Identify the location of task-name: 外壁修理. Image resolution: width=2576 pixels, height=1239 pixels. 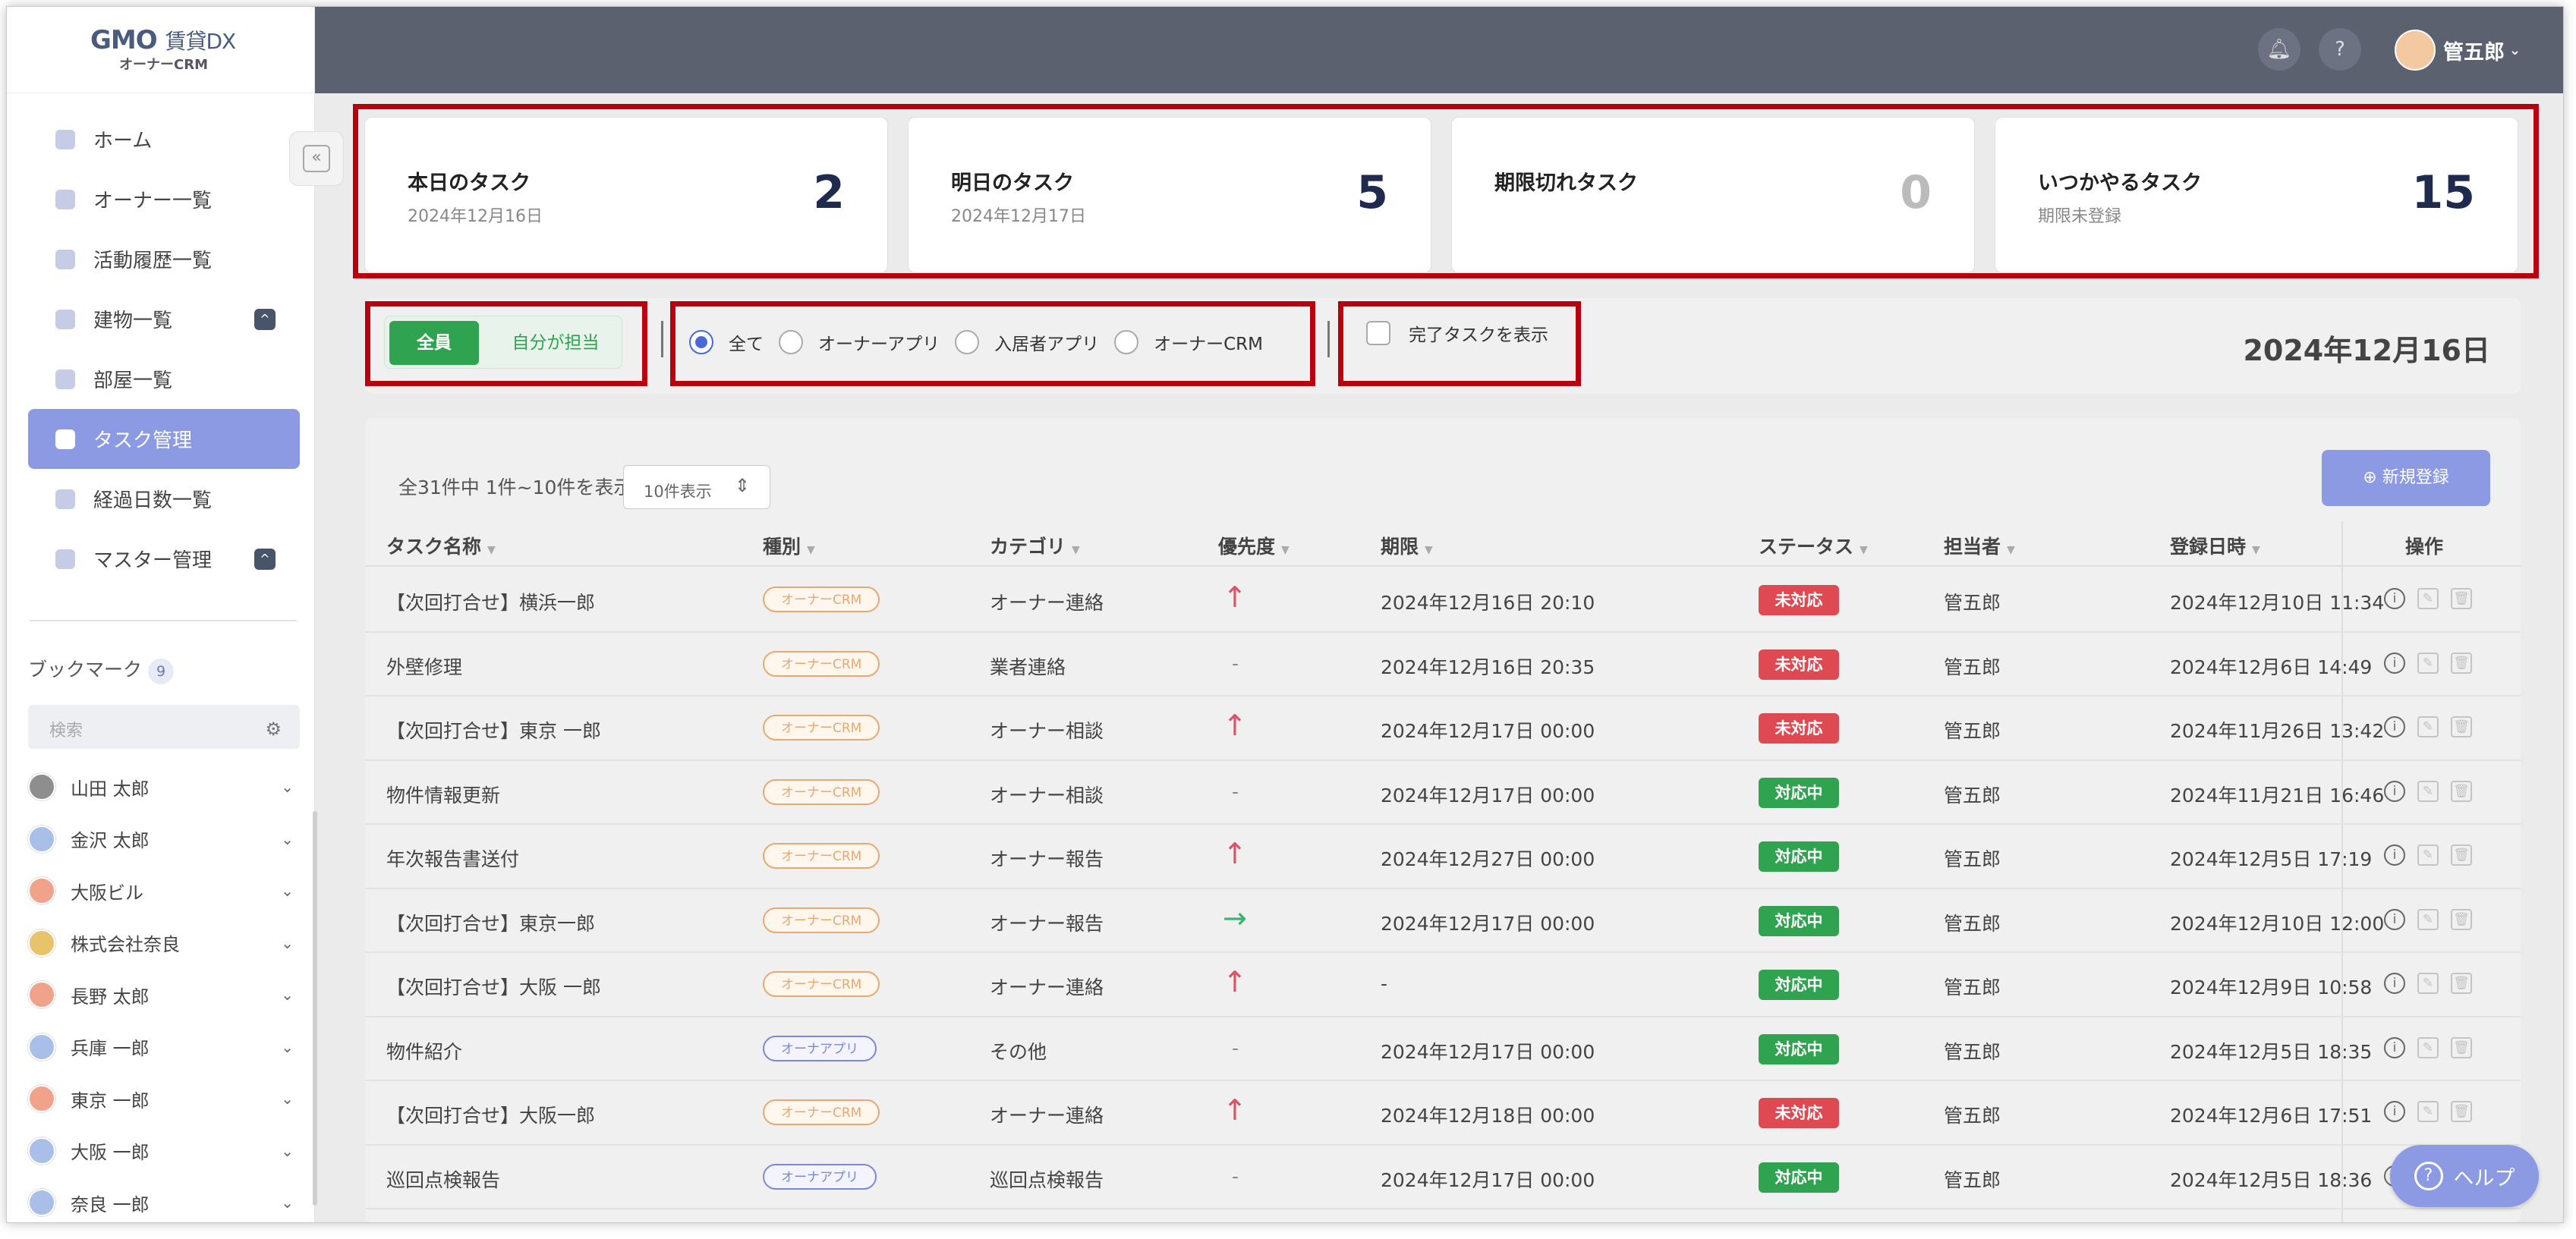
(424, 666).